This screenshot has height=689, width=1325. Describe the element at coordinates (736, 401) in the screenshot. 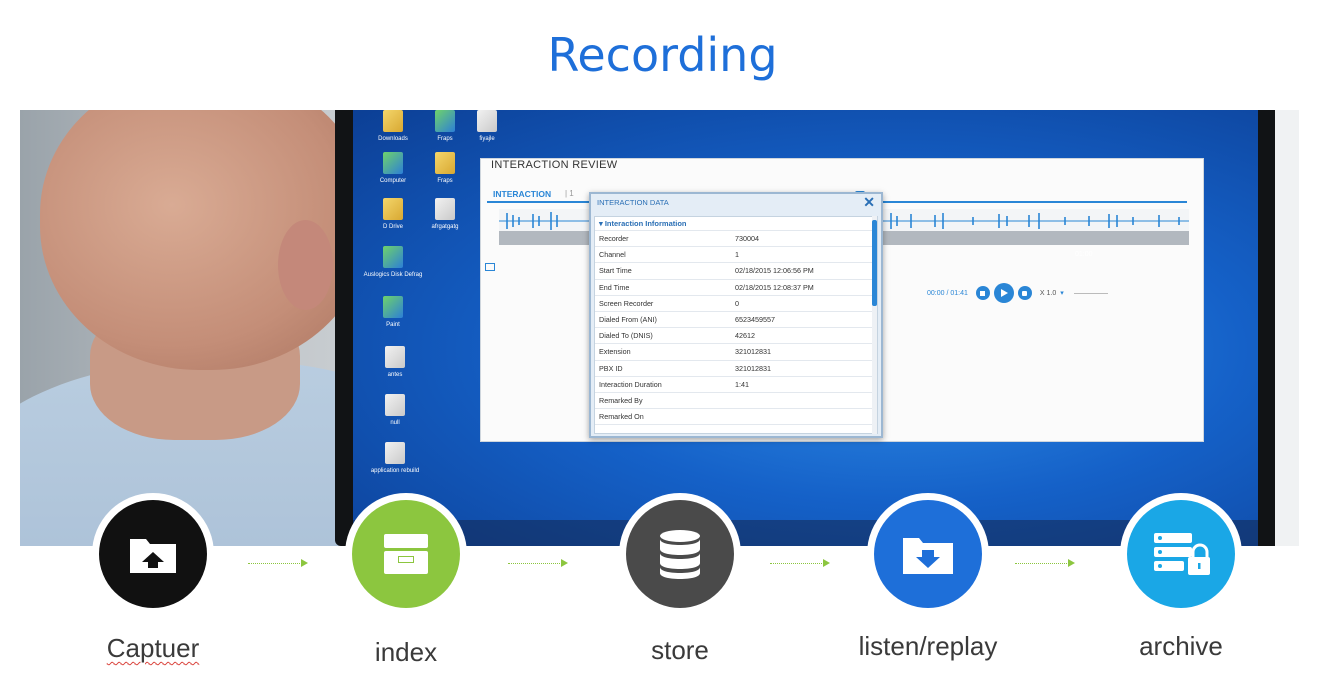

I see `table-row: Remarked By` at that location.